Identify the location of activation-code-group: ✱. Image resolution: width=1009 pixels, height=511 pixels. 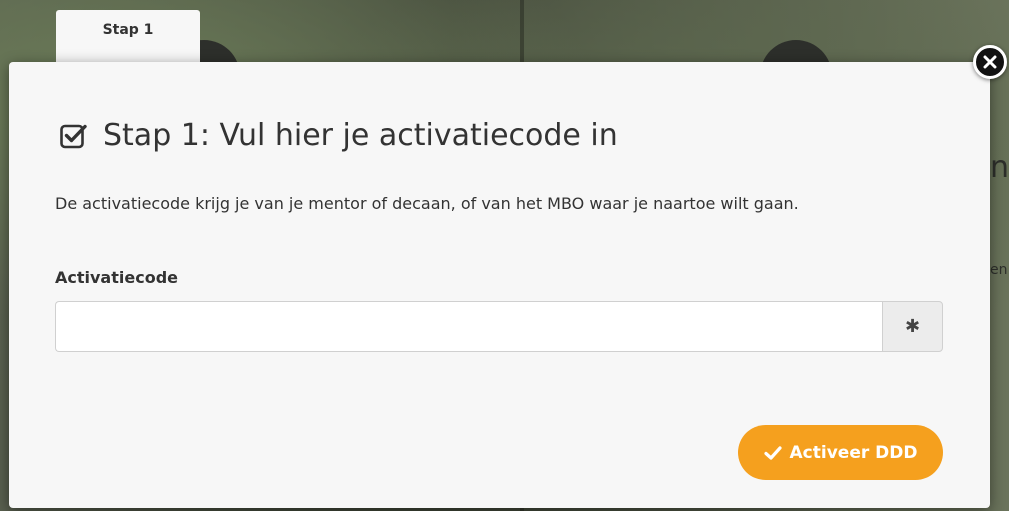
(499, 326).